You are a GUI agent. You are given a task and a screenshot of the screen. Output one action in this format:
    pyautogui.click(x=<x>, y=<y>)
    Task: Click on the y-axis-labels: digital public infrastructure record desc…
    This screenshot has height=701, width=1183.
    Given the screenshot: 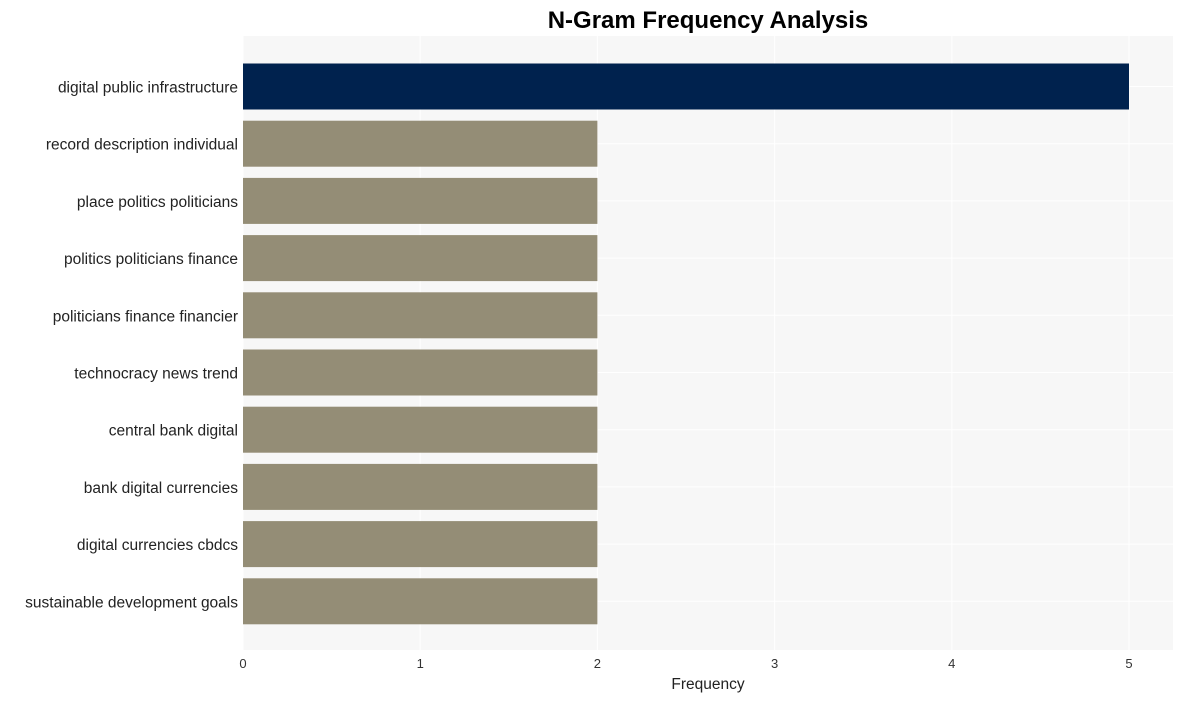 What is the action you would take?
    pyautogui.click(x=131, y=346)
    